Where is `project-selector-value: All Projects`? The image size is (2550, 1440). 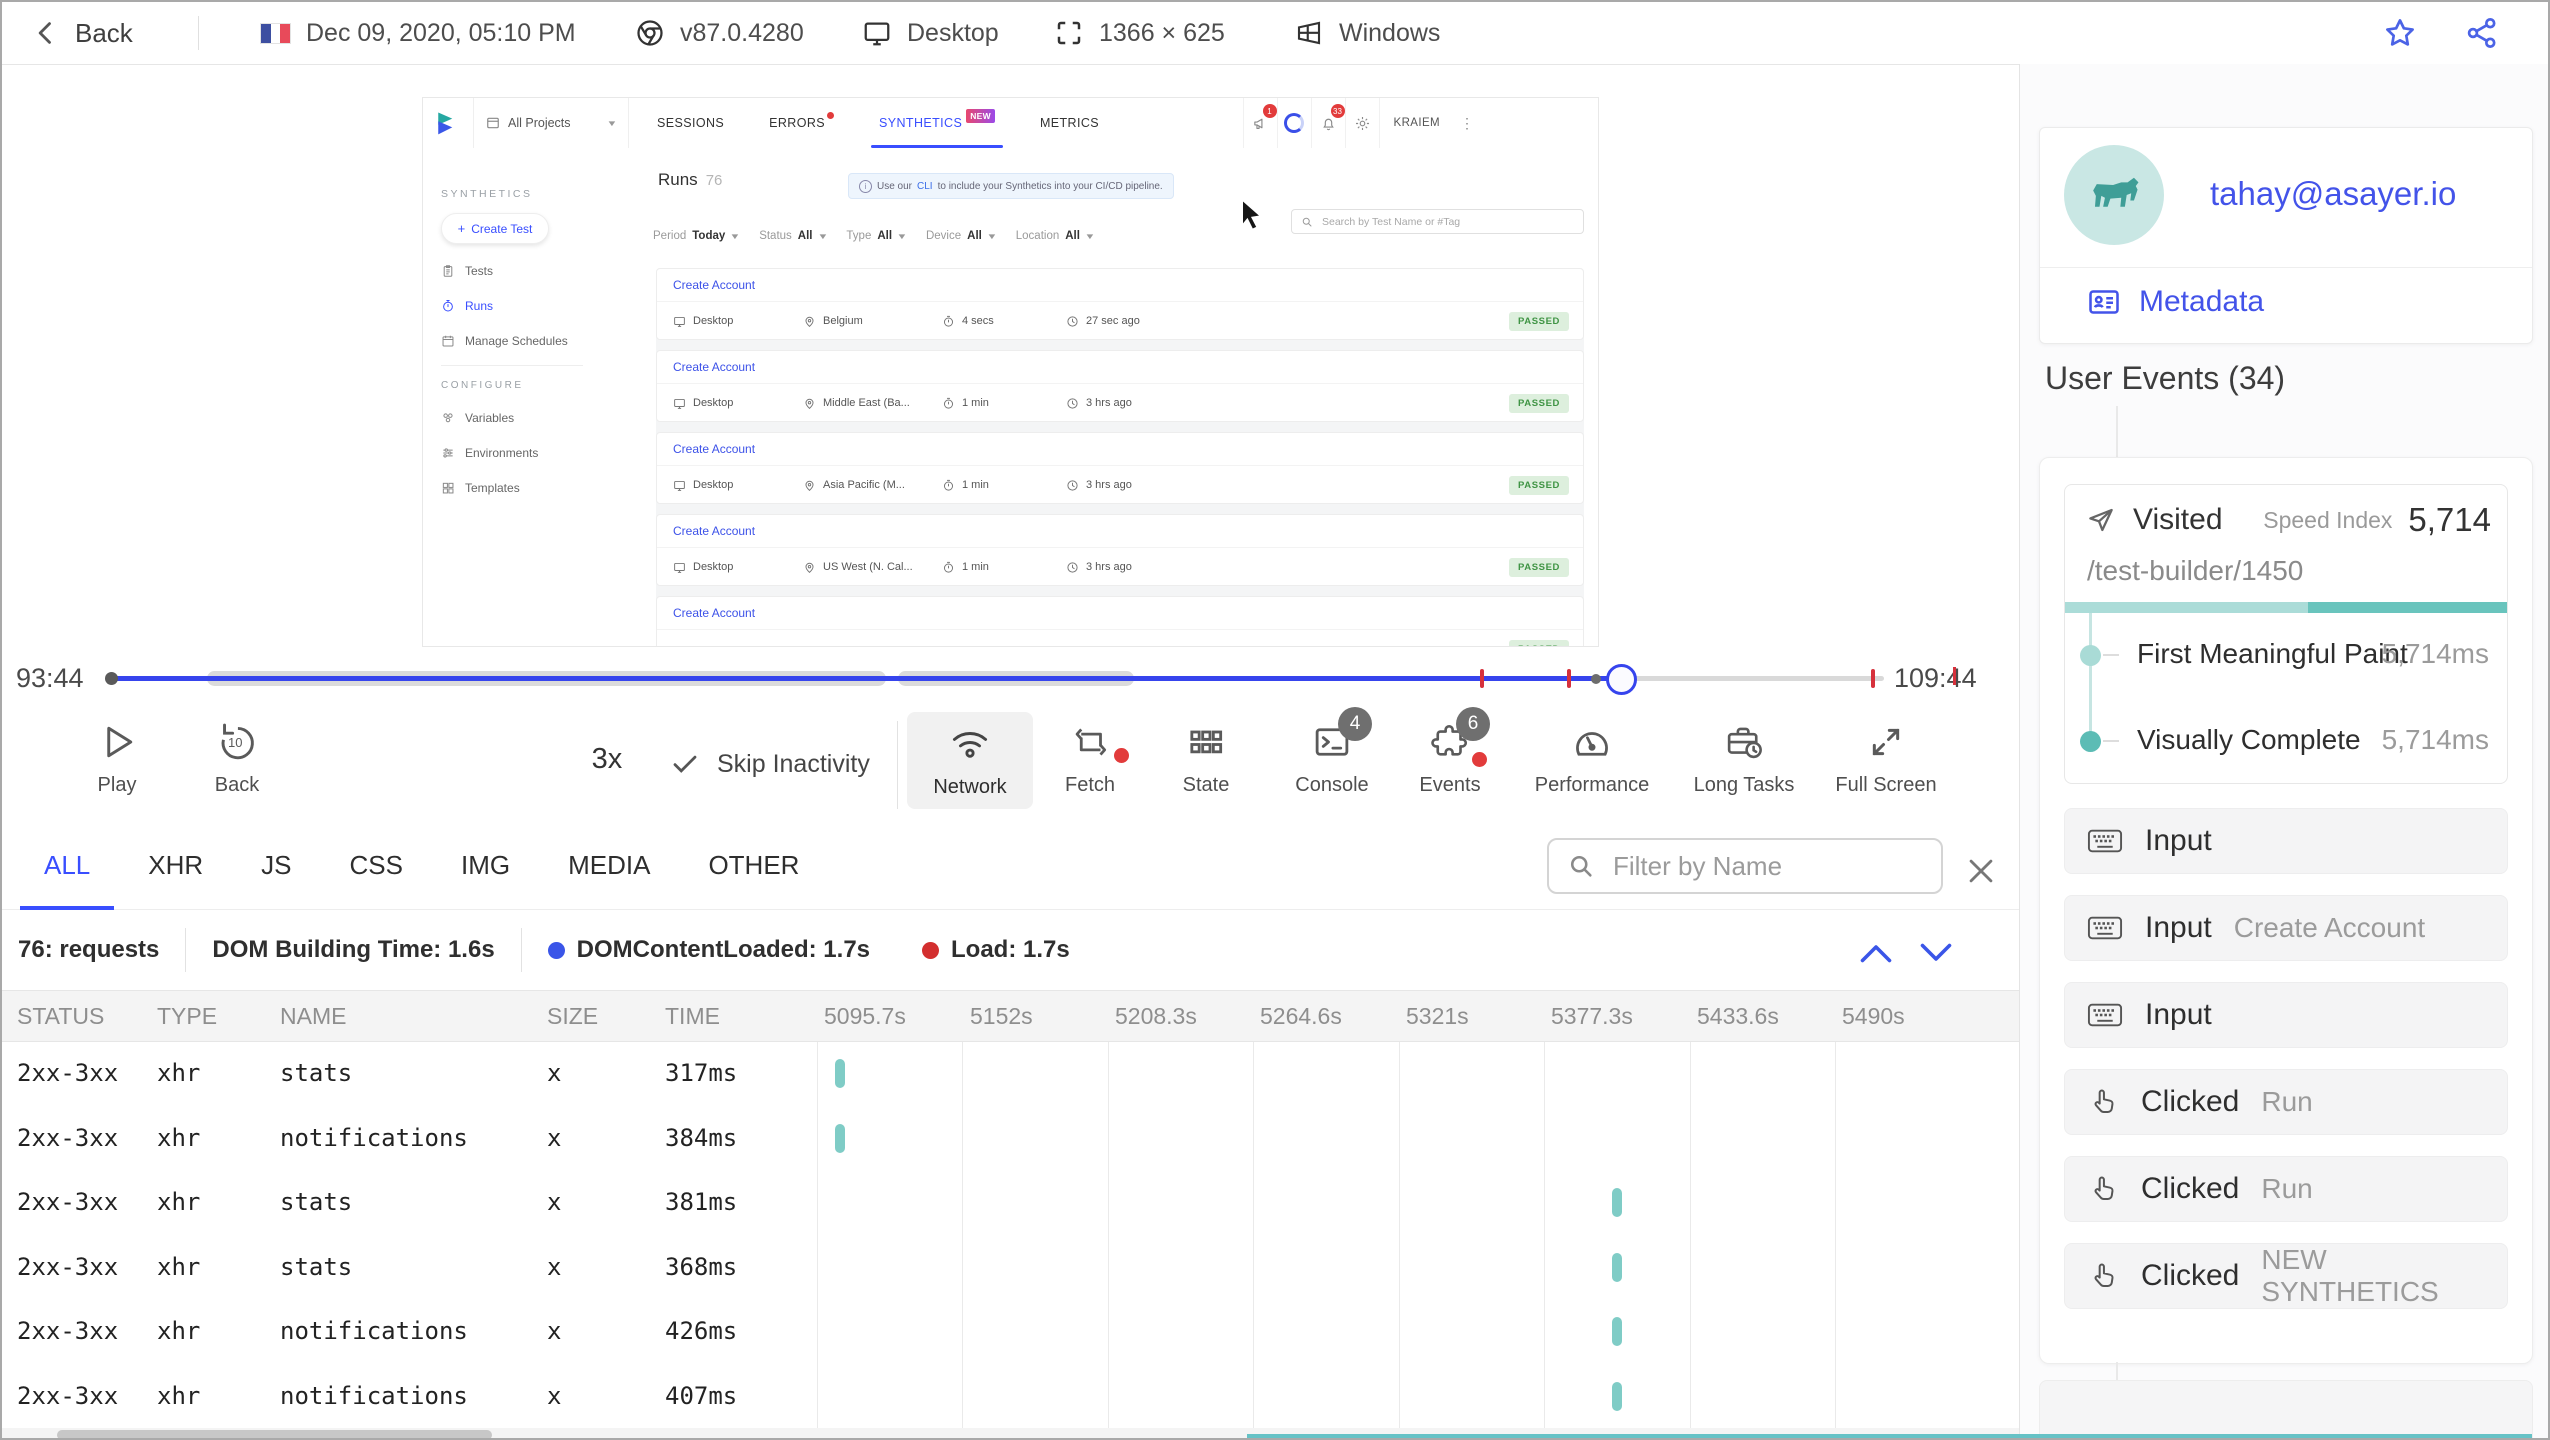 project-selector-value: All Projects is located at coordinates (539, 123).